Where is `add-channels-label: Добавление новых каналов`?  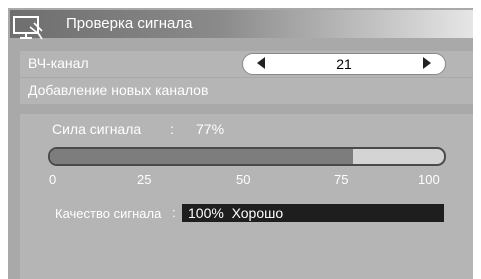
add-channels-label: Добавление новых каналов is located at coordinates (118, 90).